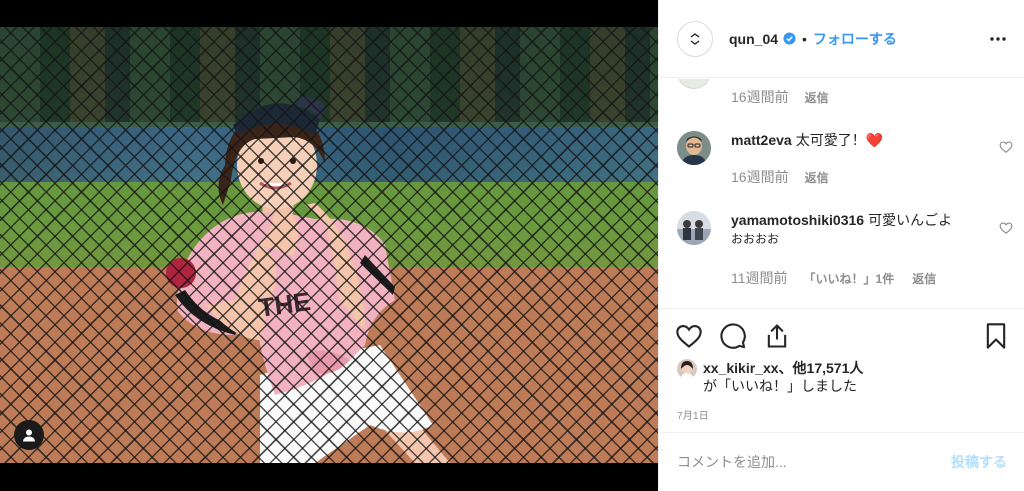 The height and width of the screenshot is (491, 1024). I want to click on comment-text-continued: おおおお, so click(755, 239).